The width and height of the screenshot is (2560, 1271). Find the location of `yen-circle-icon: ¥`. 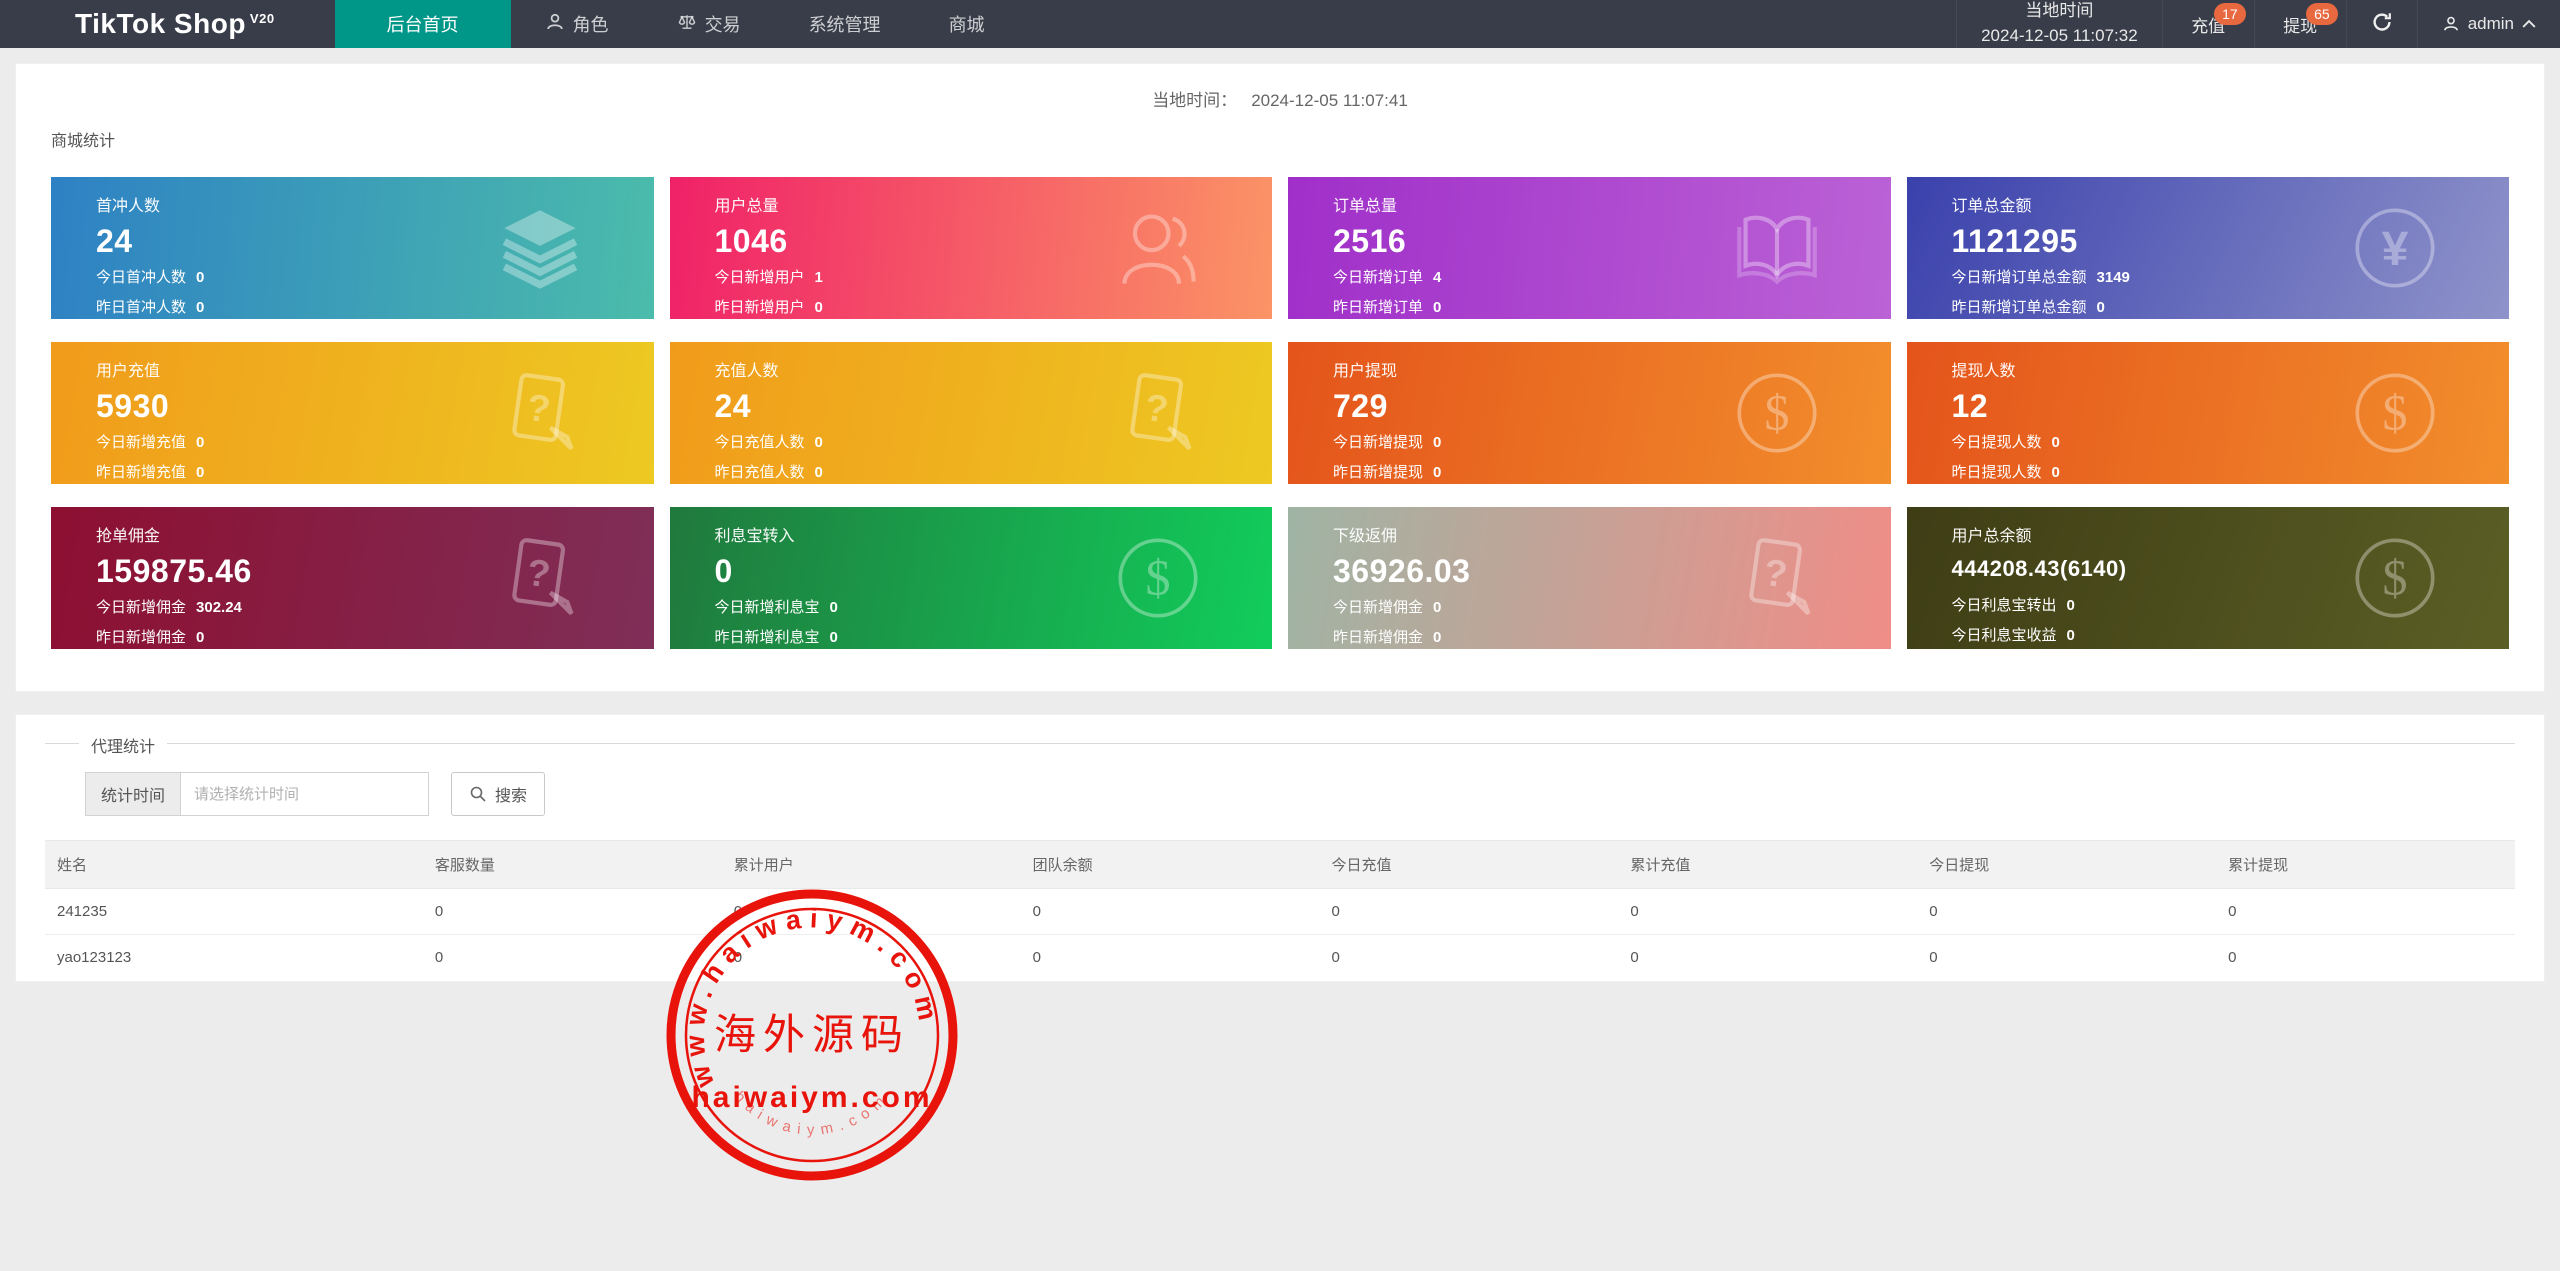

yen-circle-icon: ¥ is located at coordinates (2395, 248).